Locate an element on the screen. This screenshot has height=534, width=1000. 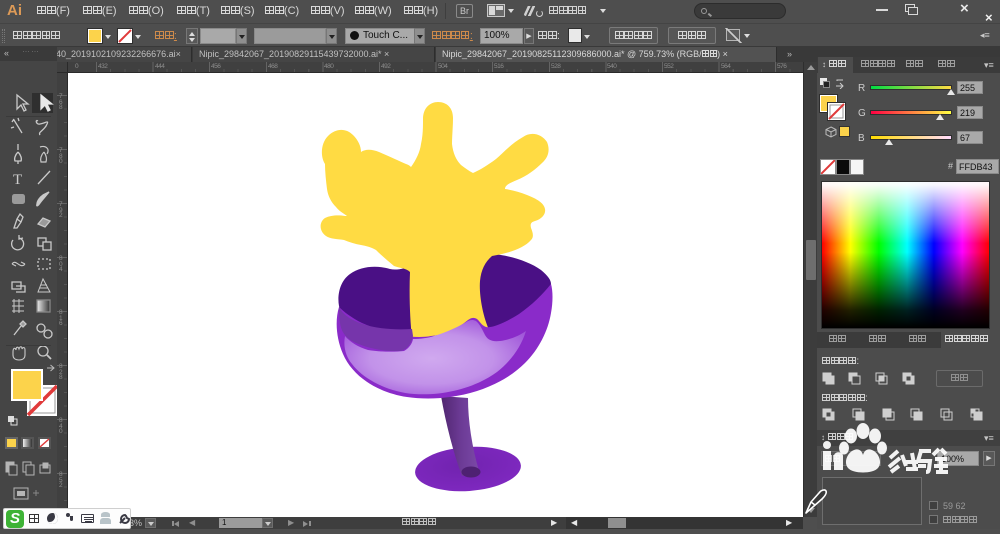
svg-text: T is located at coordinates (17, 180).